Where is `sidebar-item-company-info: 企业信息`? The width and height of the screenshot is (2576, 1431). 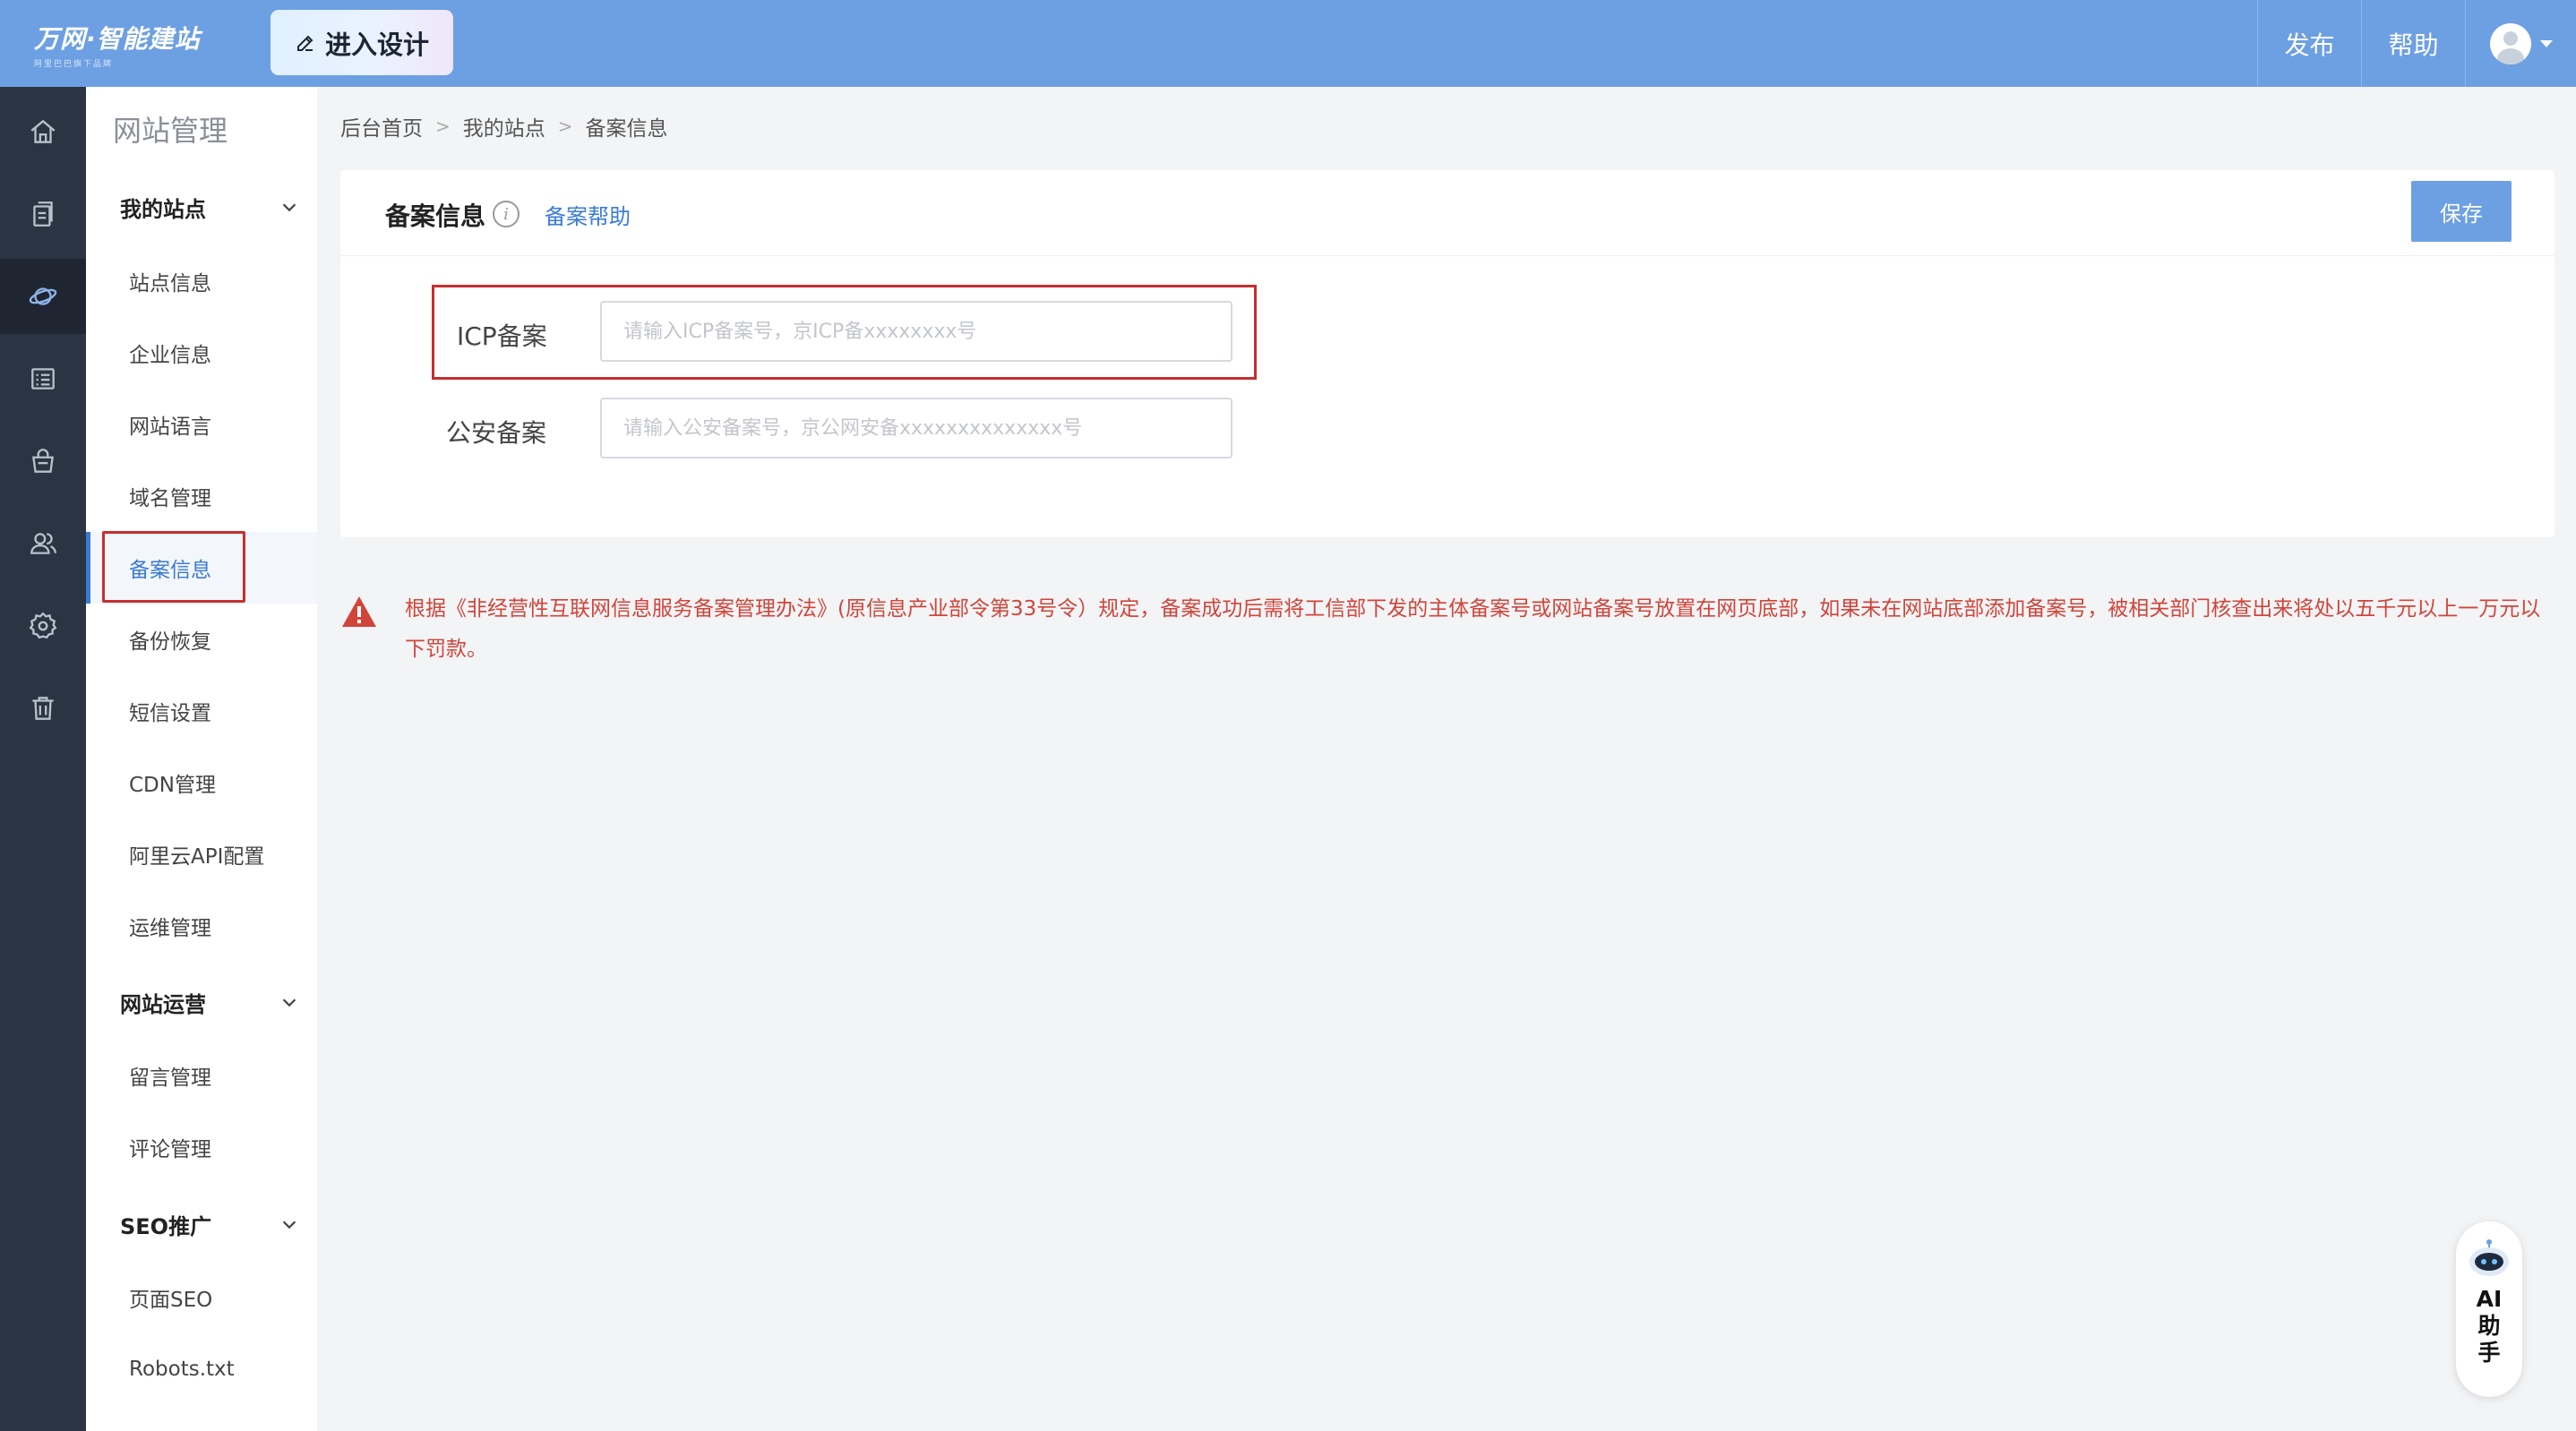
sidebar-item-company-info: 企业信息 is located at coordinates (201, 353).